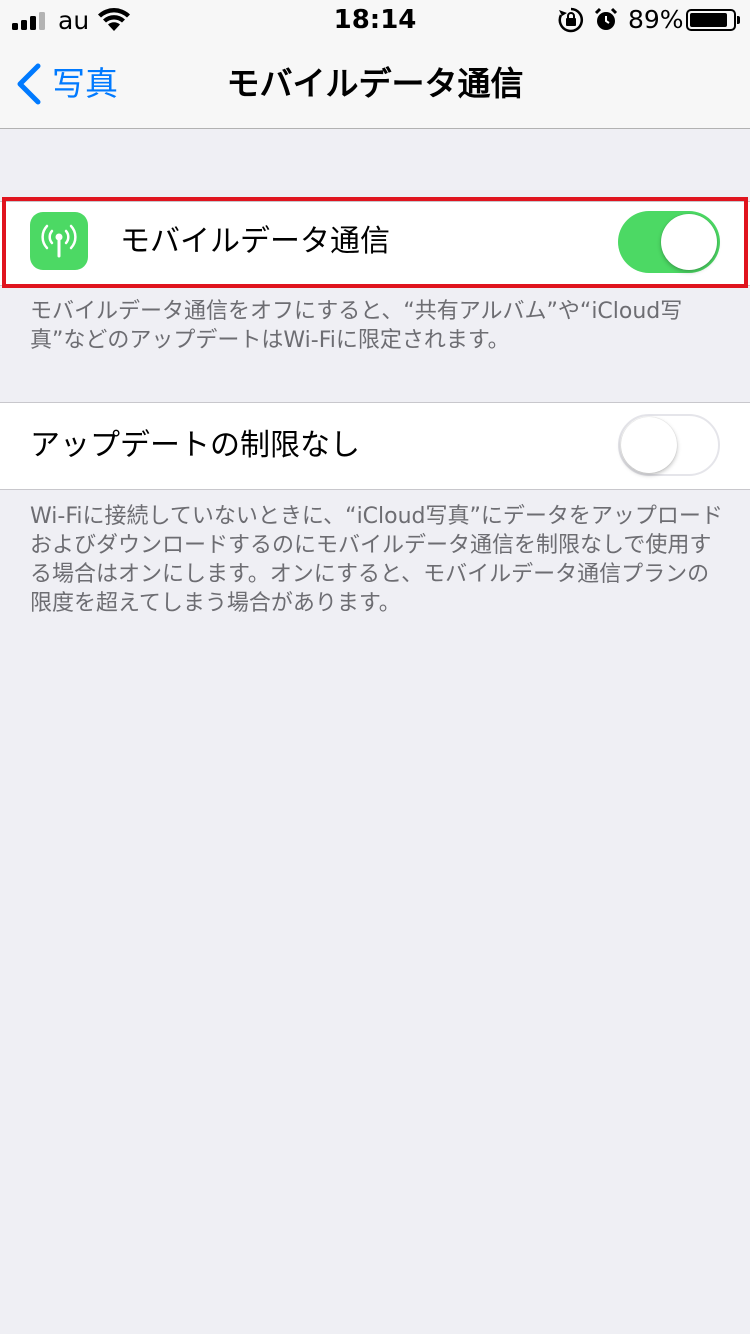 Image resolution: width=750 pixels, height=1334 pixels. I want to click on mobile-data-toggle, so click(669, 242).